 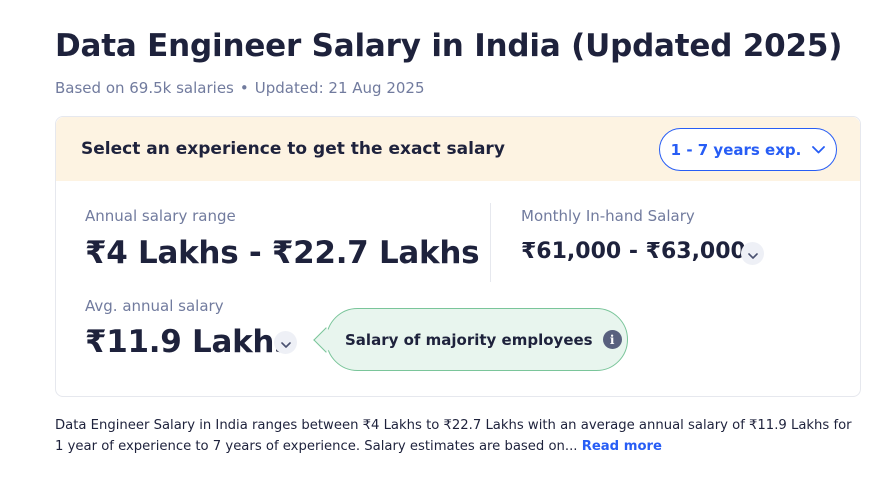 I want to click on avg-expand-button, so click(x=285, y=342).